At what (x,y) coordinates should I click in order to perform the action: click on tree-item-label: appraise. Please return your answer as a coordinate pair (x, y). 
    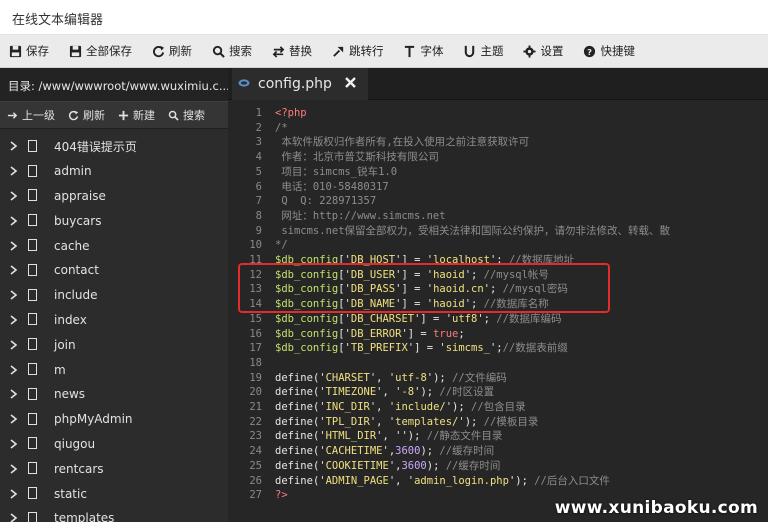
    Looking at the image, I should click on (80, 195).